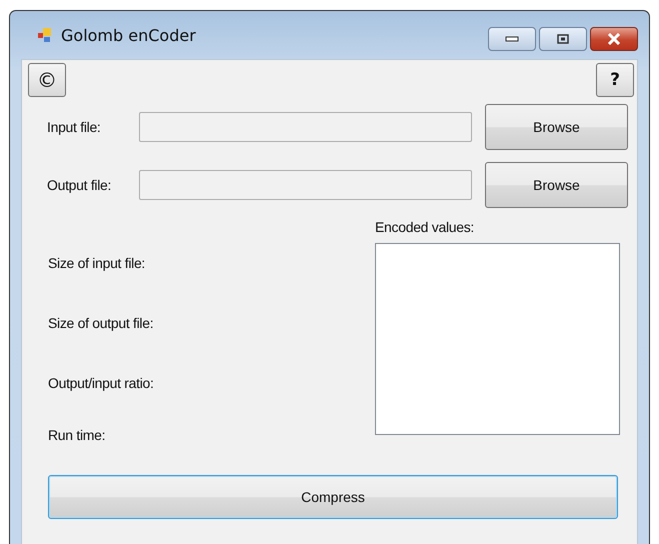 The height and width of the screenshot is (544, 659). I want to click on stat-label: Size of input file:, so click(97, 264).